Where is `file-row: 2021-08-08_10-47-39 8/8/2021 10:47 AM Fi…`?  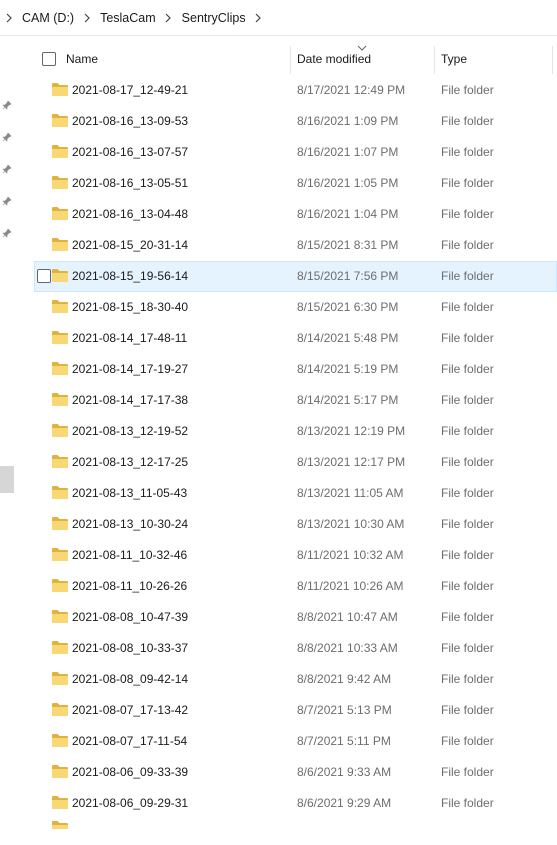
file-row: 2021-08-08_10-47-39 8/8/2021 10:47 AM Fi… is located at coordinates (295, 617).